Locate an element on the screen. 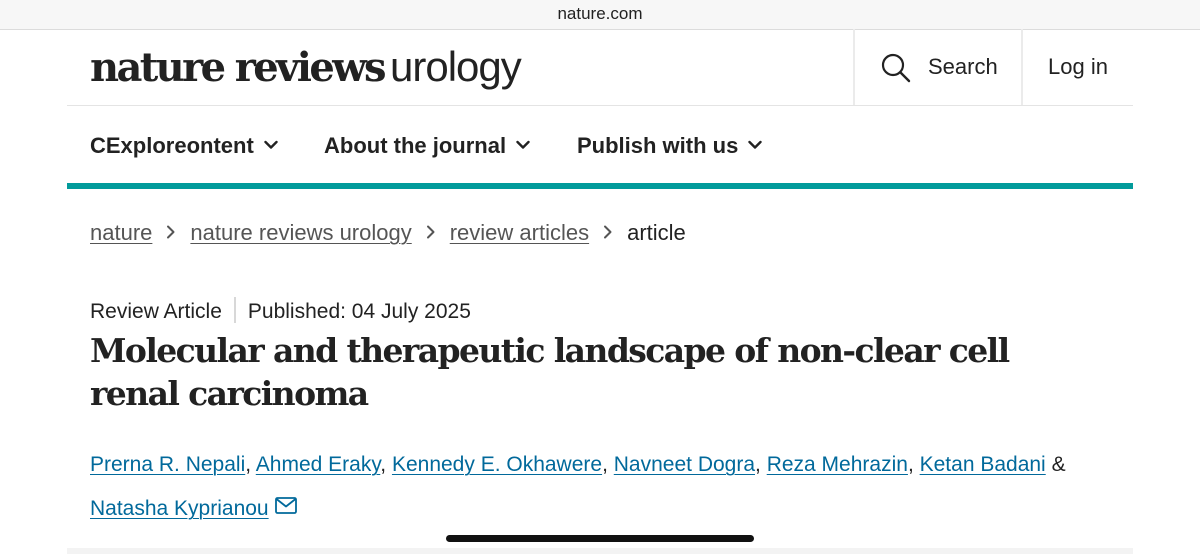  breadcrumb-current: article is located at coordinates (656, 232).